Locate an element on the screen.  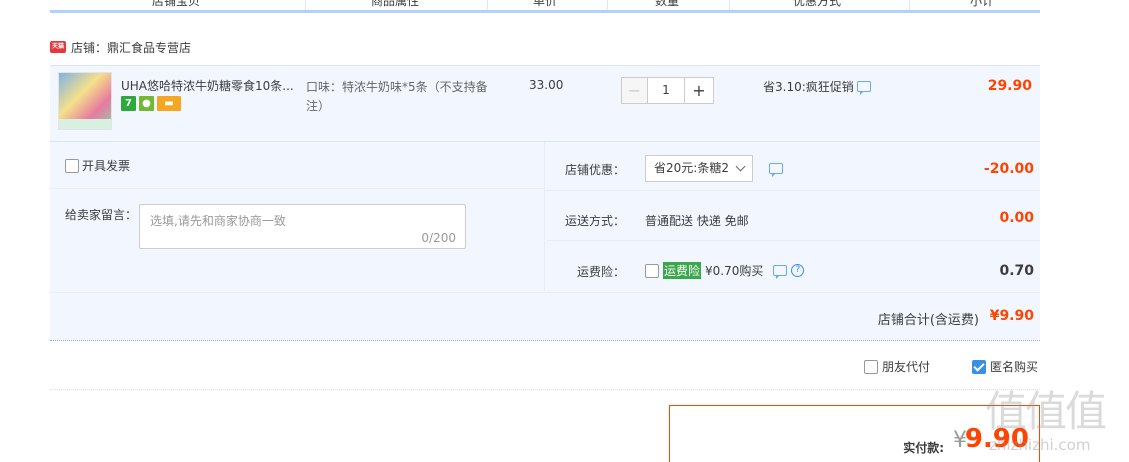
friend-pay-option: 朋友代付 is located at coordinates (897, 366).